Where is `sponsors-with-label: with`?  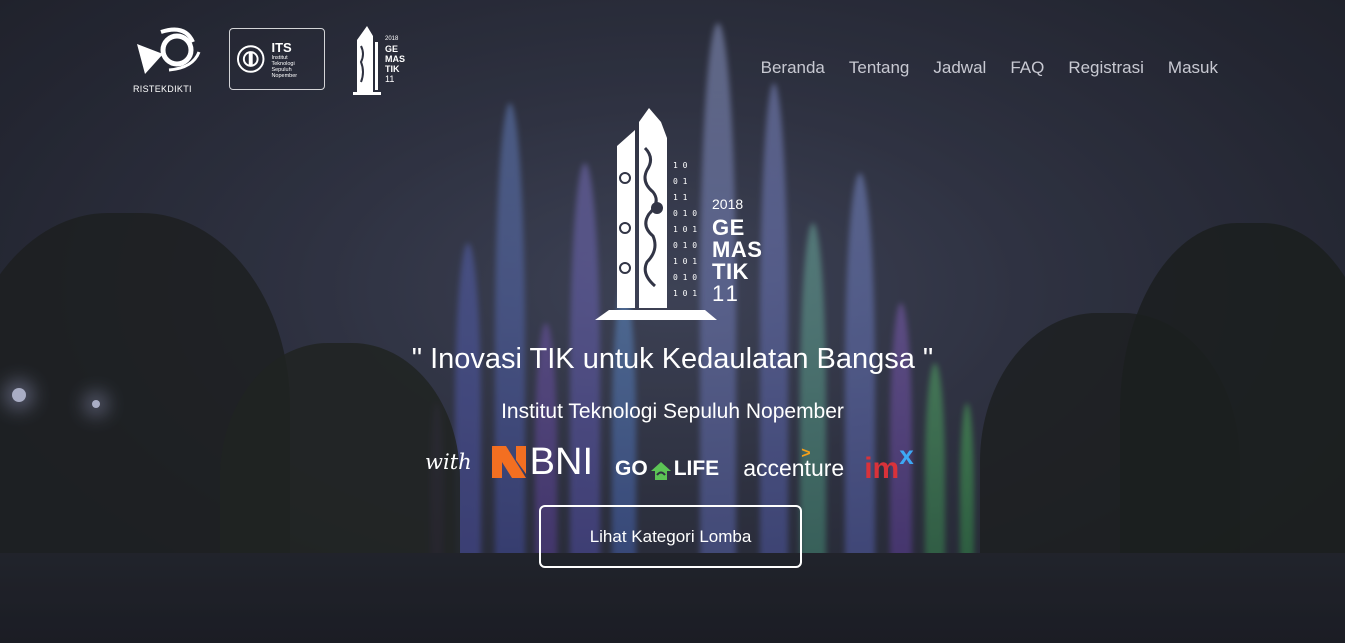 sponsors-with-label: with is located at coordinates (448, 462).